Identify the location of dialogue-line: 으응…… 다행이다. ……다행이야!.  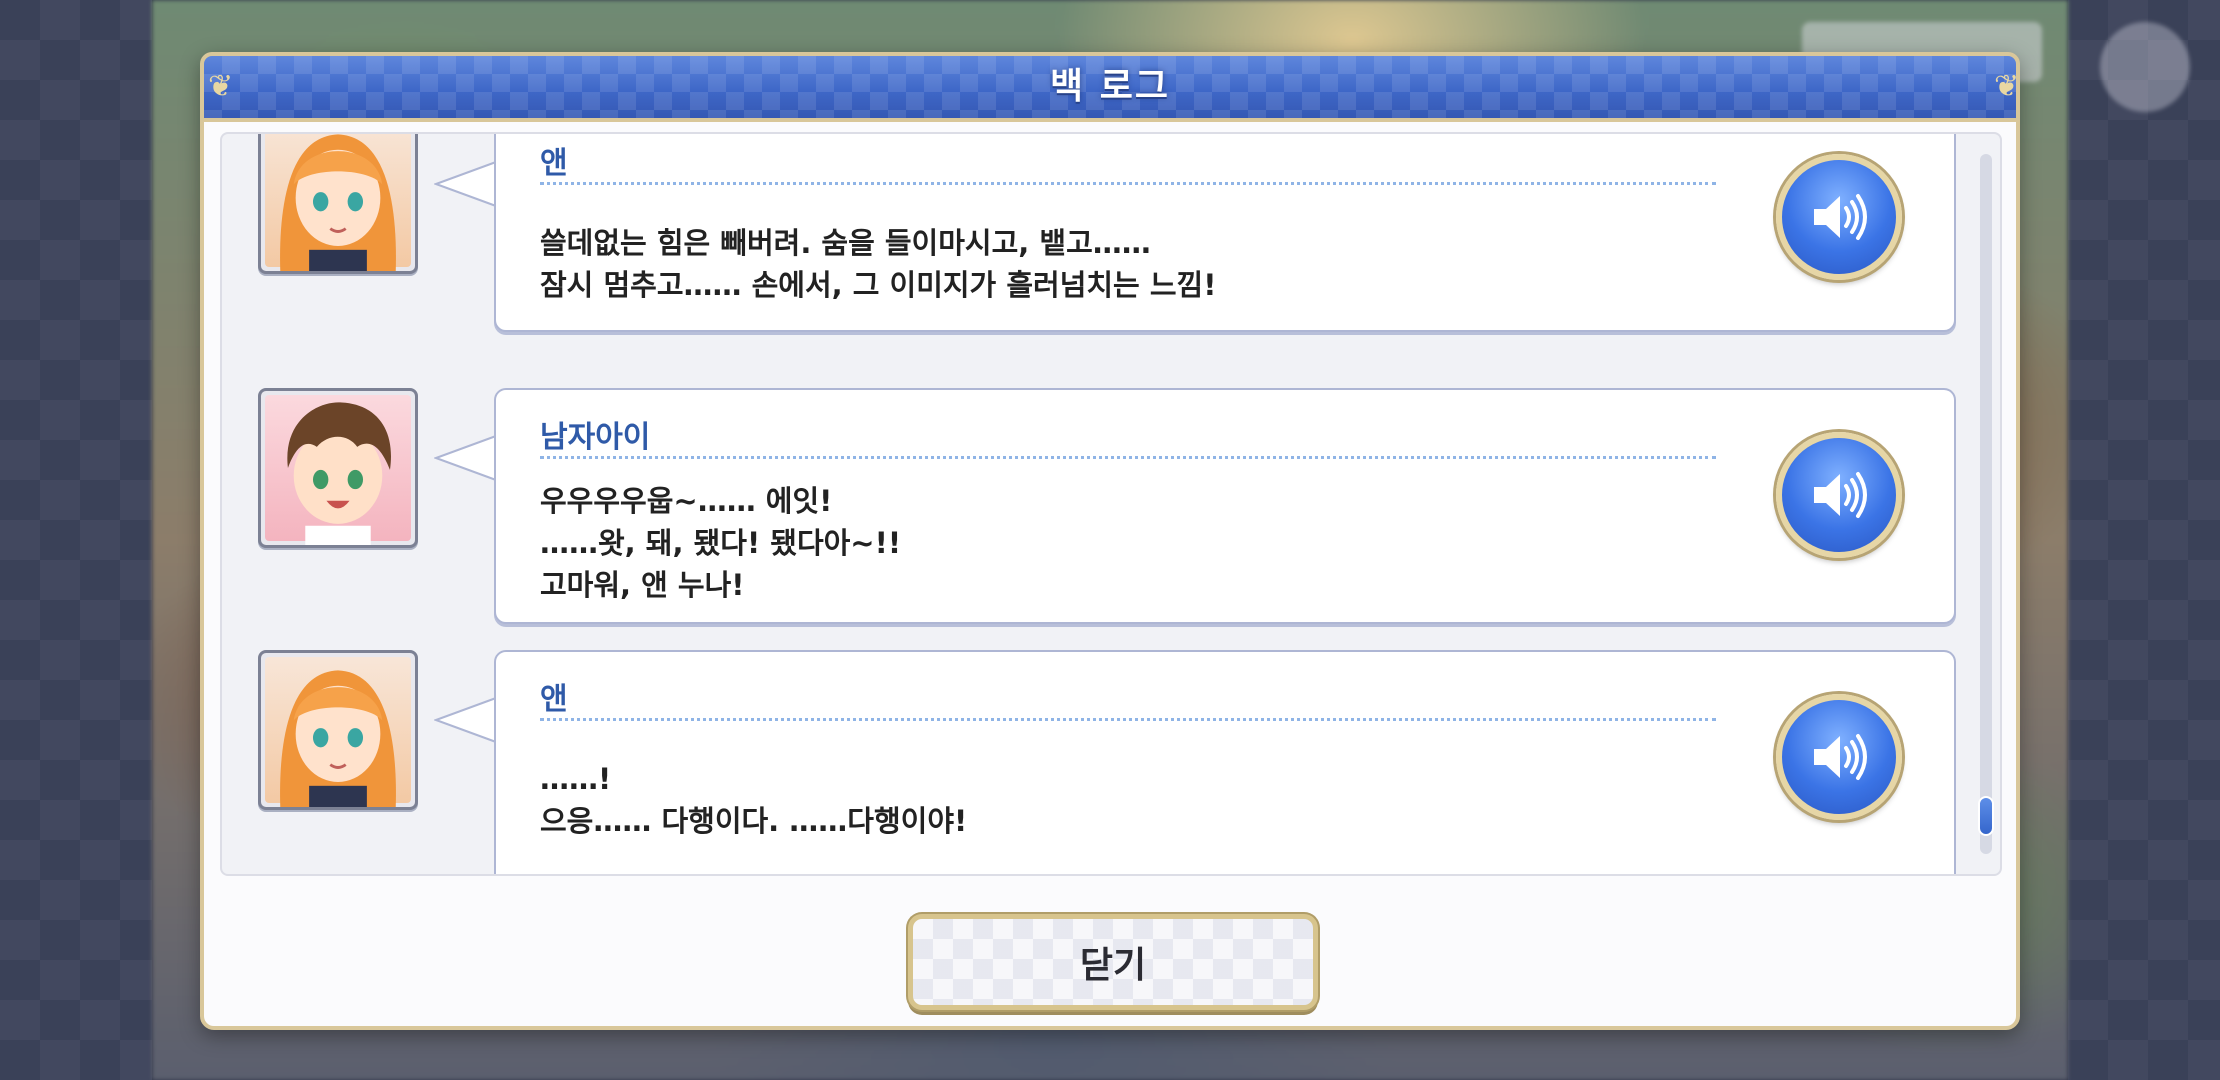
(754, 821).